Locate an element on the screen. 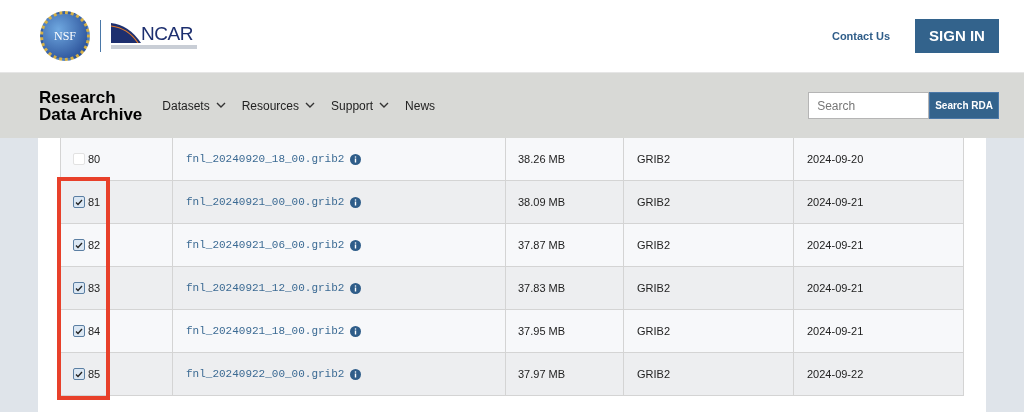 Image resolution: width=1024 pixels, height=412 pixels. nav-menu-item: Datasets is located at coordinates (194, 105).